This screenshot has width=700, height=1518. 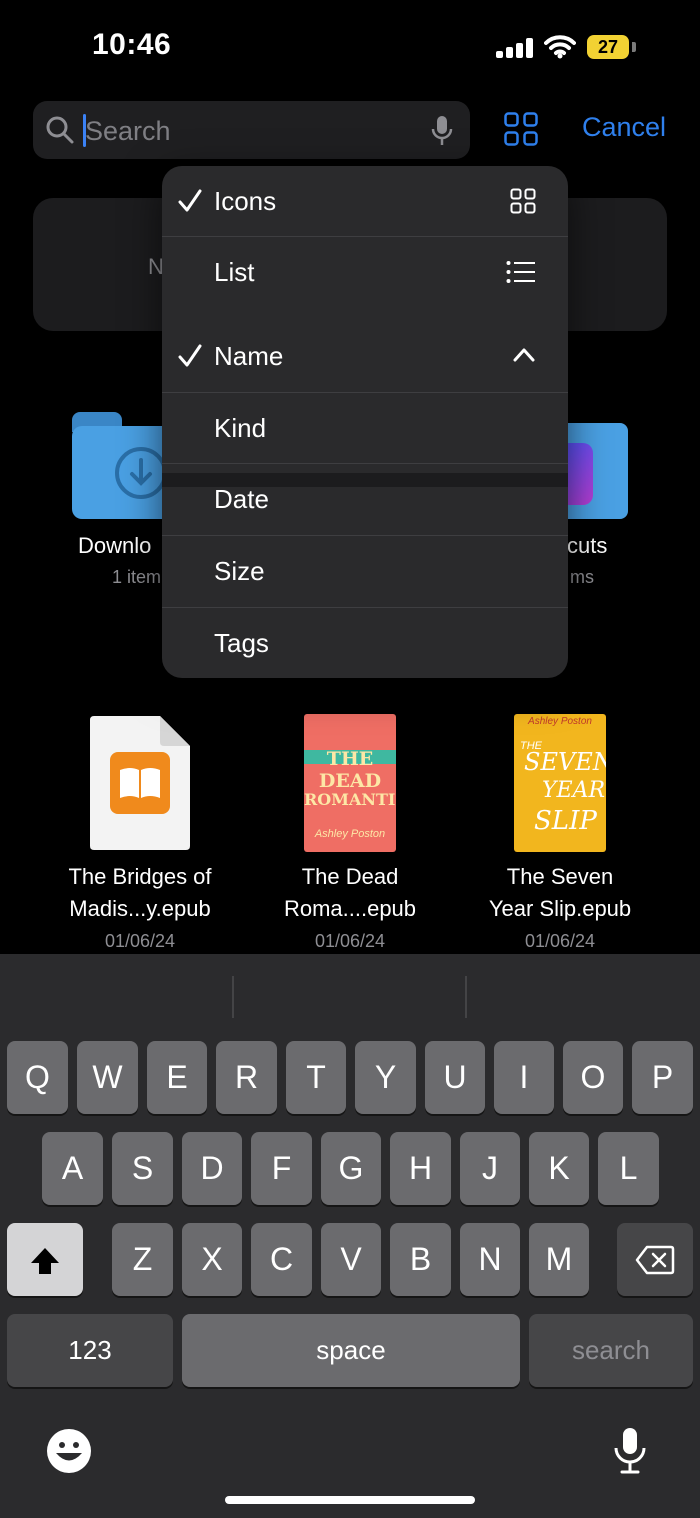 I want to click on menu-item-label: Name, so click(x=249, y=356).